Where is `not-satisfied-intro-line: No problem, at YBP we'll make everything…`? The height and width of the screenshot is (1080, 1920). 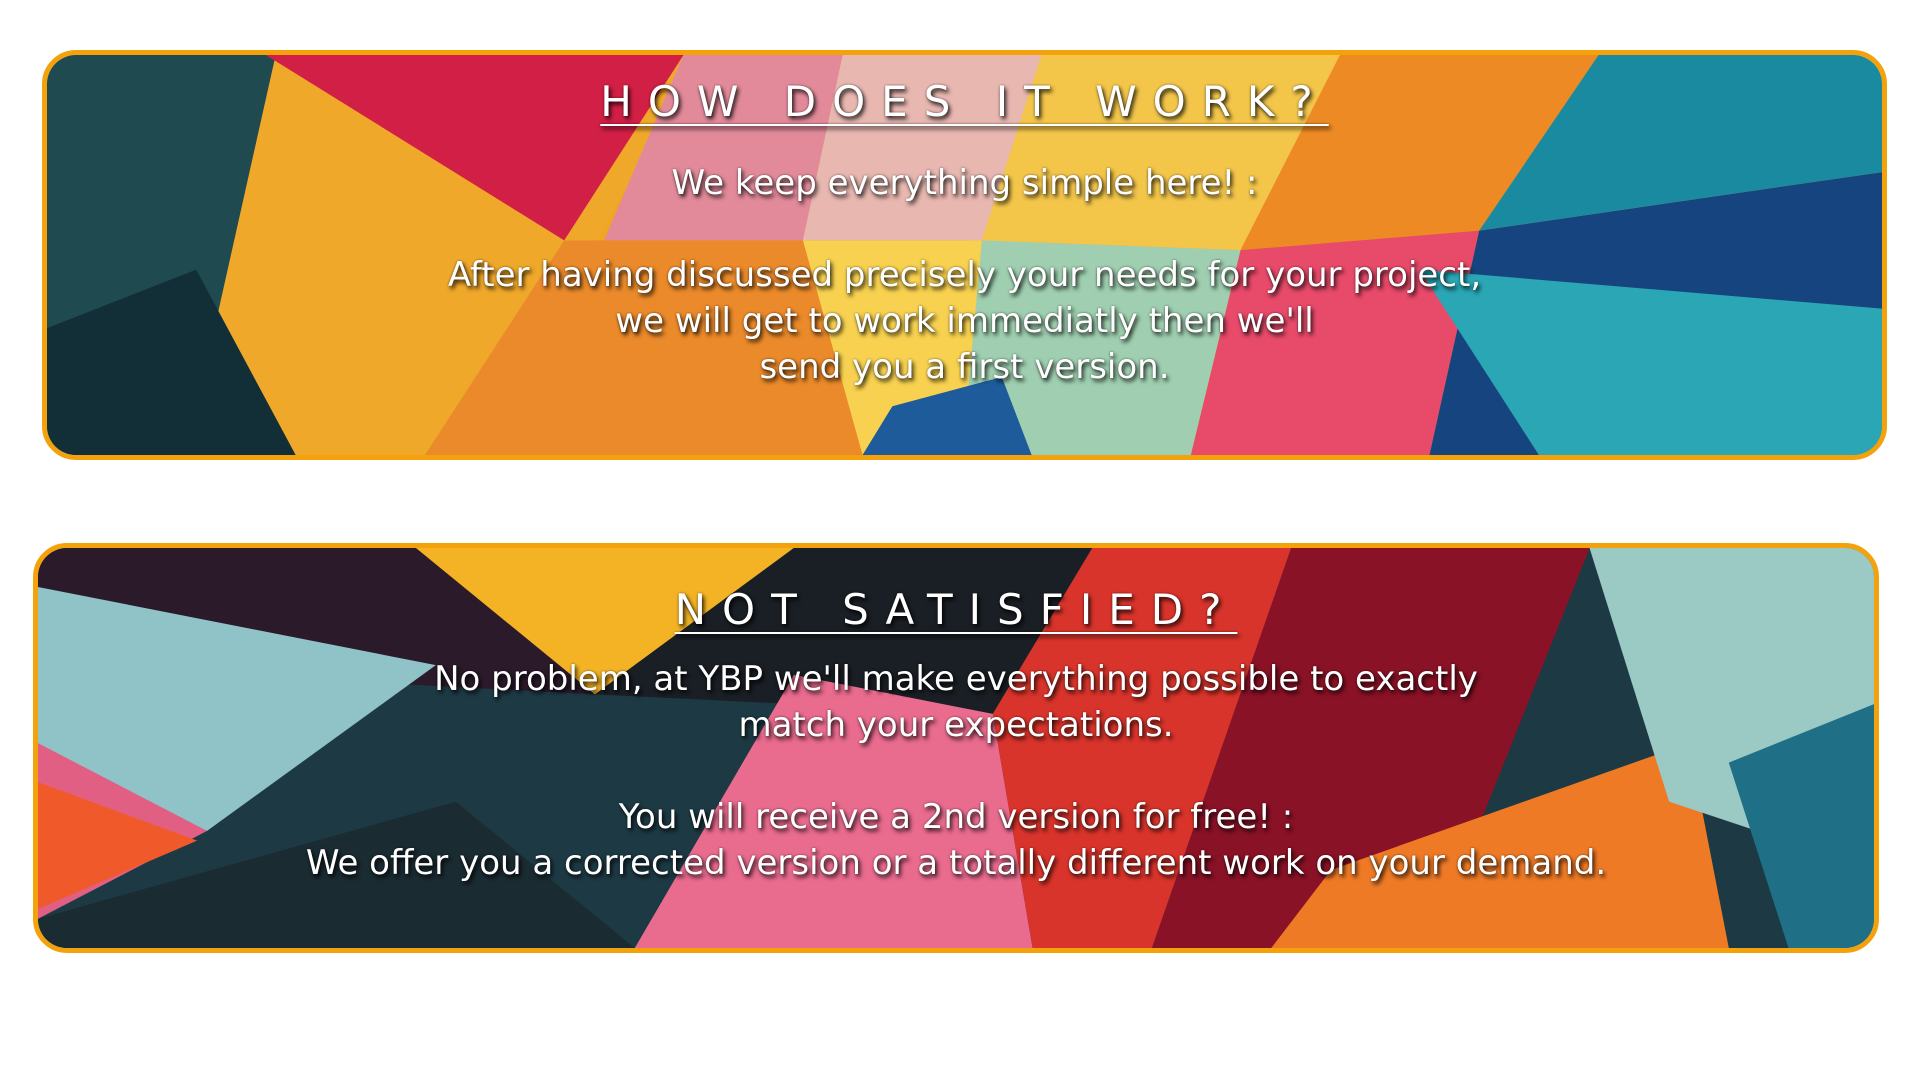 not-satisfied-intro-line: No problem, at YBP we'll make everything… is located at coordinates (956, 679).